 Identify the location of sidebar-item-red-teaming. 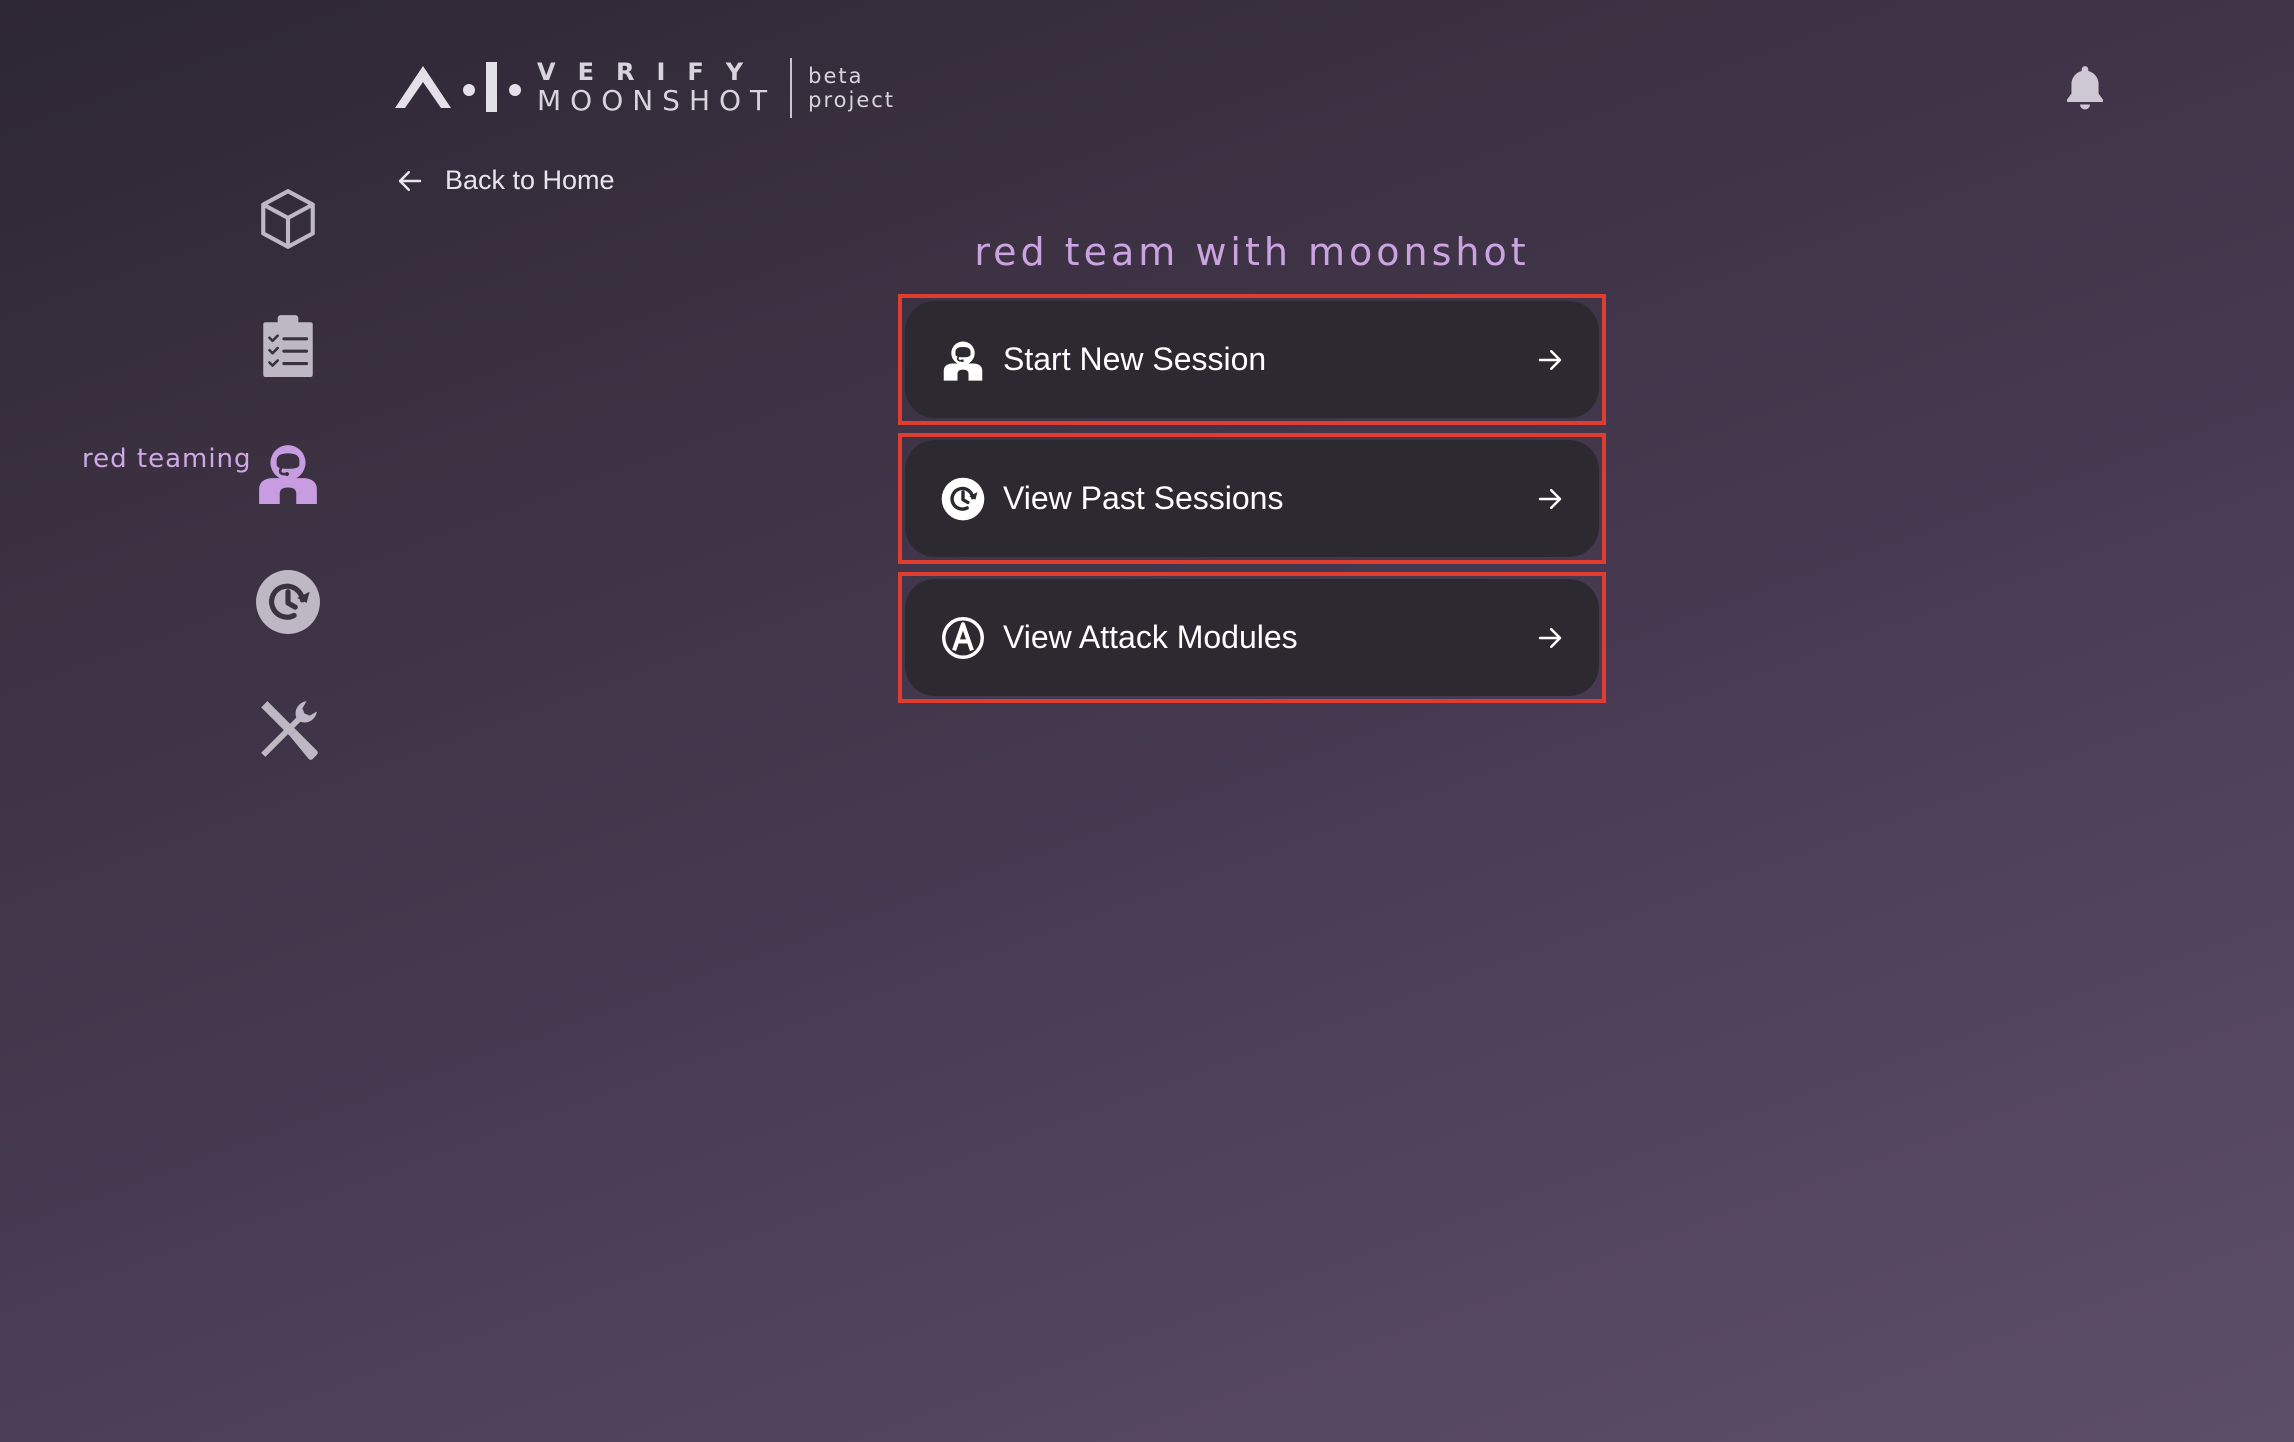
(288, 473).